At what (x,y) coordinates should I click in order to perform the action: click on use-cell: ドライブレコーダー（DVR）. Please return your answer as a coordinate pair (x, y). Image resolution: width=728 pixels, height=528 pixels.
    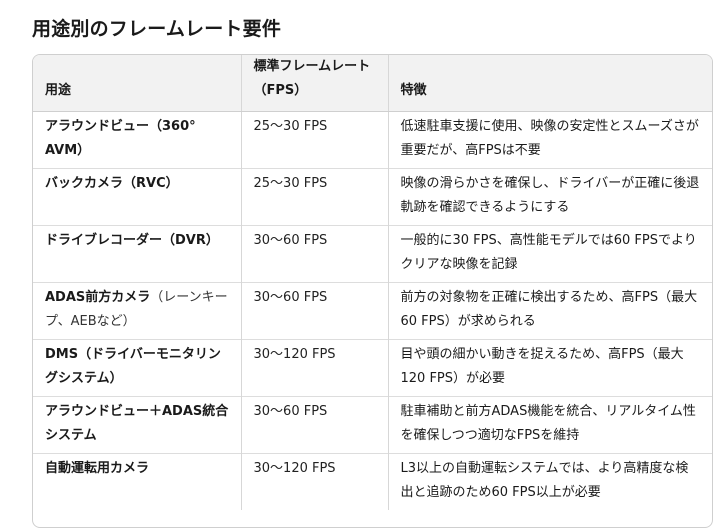
    Looking at the image, I should click on (137, 254).